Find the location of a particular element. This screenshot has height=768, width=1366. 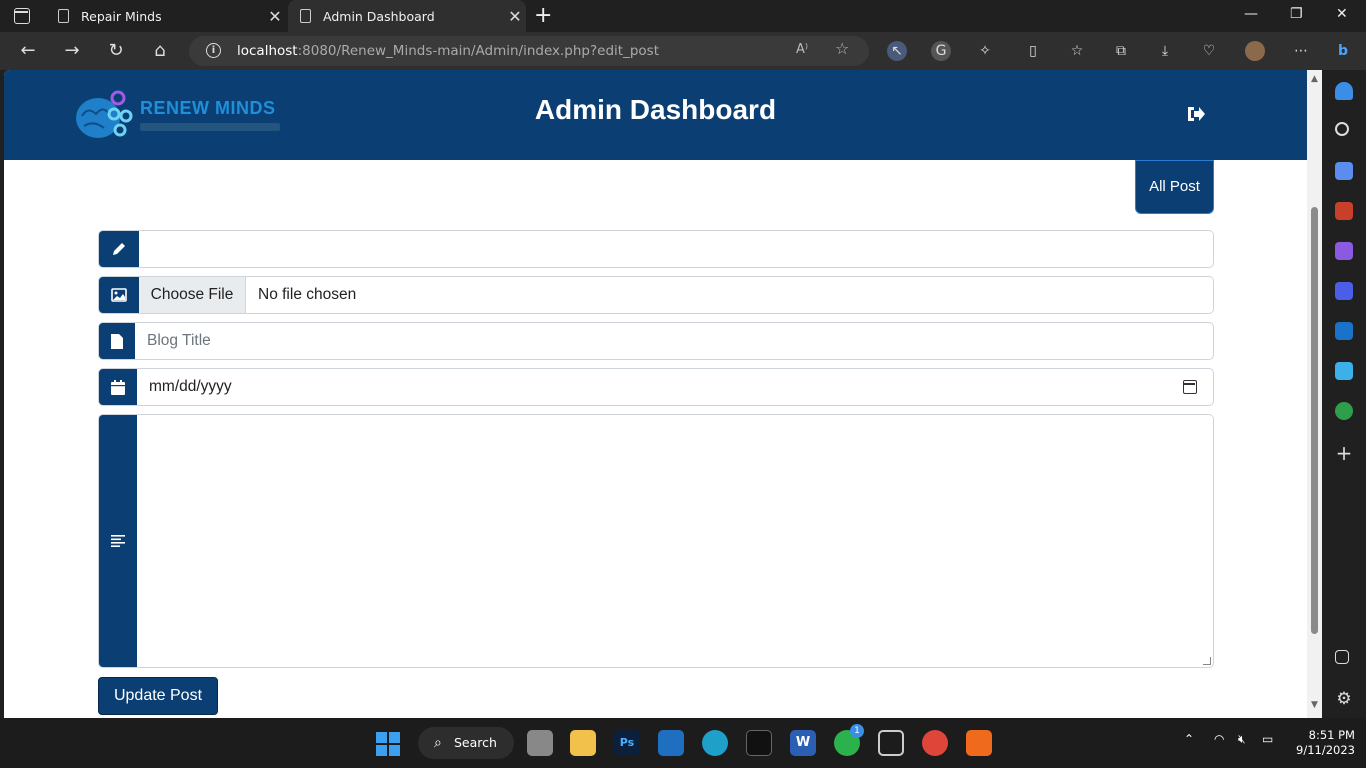

outlook-icon is located at coordinates (1344, 331).